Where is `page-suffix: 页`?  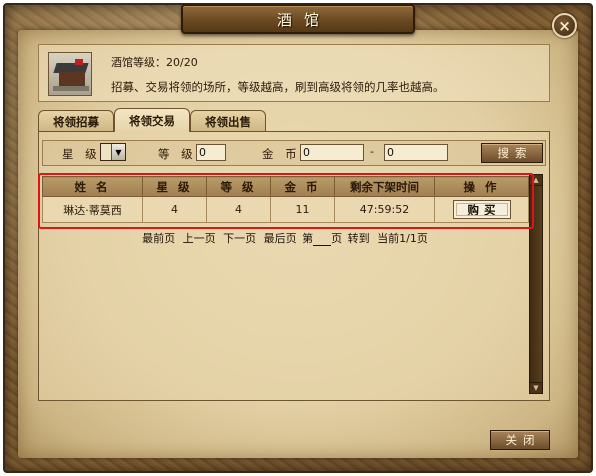
page-suffix: 页 is located at coordinates (337, 238).